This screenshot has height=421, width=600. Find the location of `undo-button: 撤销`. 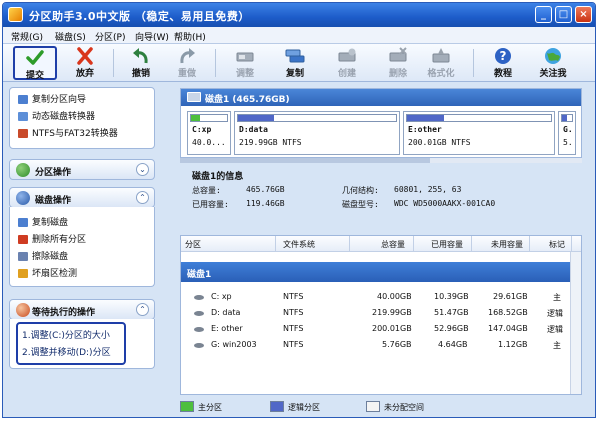

undo-button: 撤销 is located at coordinates (141, 63).